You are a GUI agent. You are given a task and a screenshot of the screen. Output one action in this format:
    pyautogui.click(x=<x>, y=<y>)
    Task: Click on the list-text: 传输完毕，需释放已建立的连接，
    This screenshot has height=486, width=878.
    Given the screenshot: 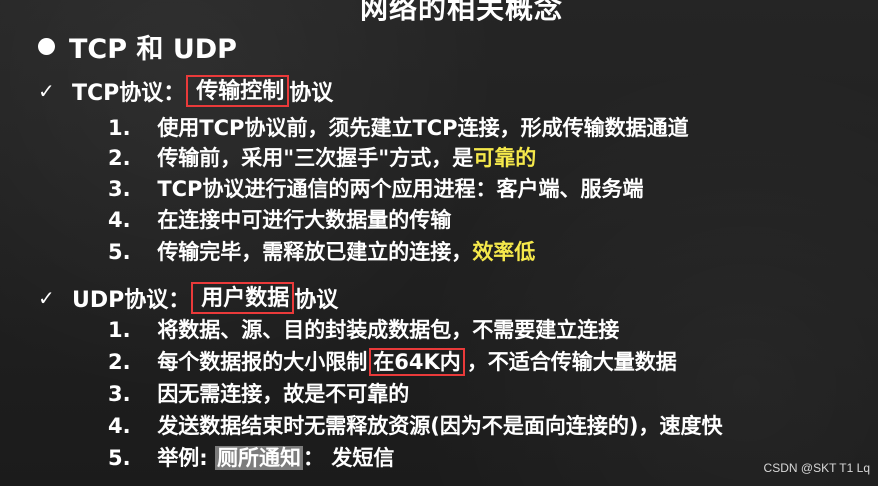 What is the action you would take?
    pyautogui.click(x=315, y=252)
    